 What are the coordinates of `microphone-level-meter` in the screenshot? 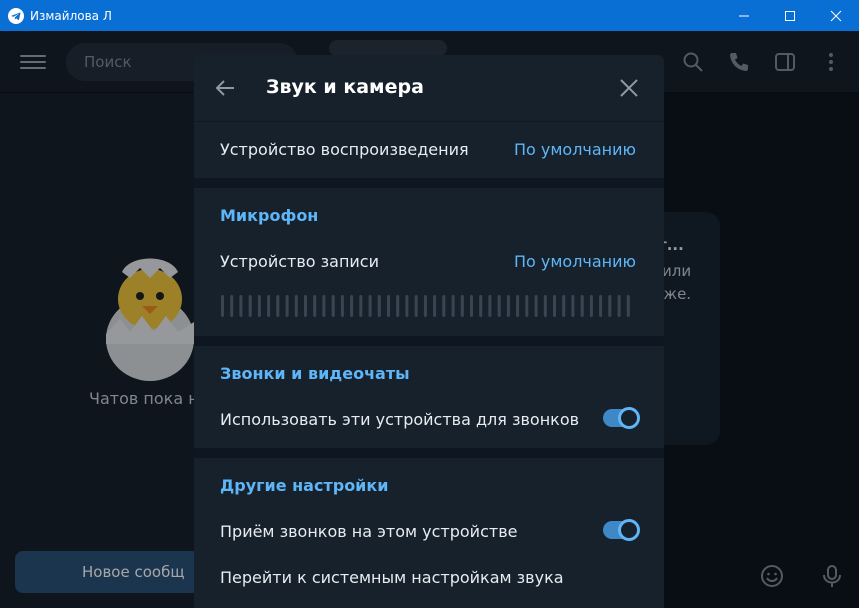 It's located at (425, 306).